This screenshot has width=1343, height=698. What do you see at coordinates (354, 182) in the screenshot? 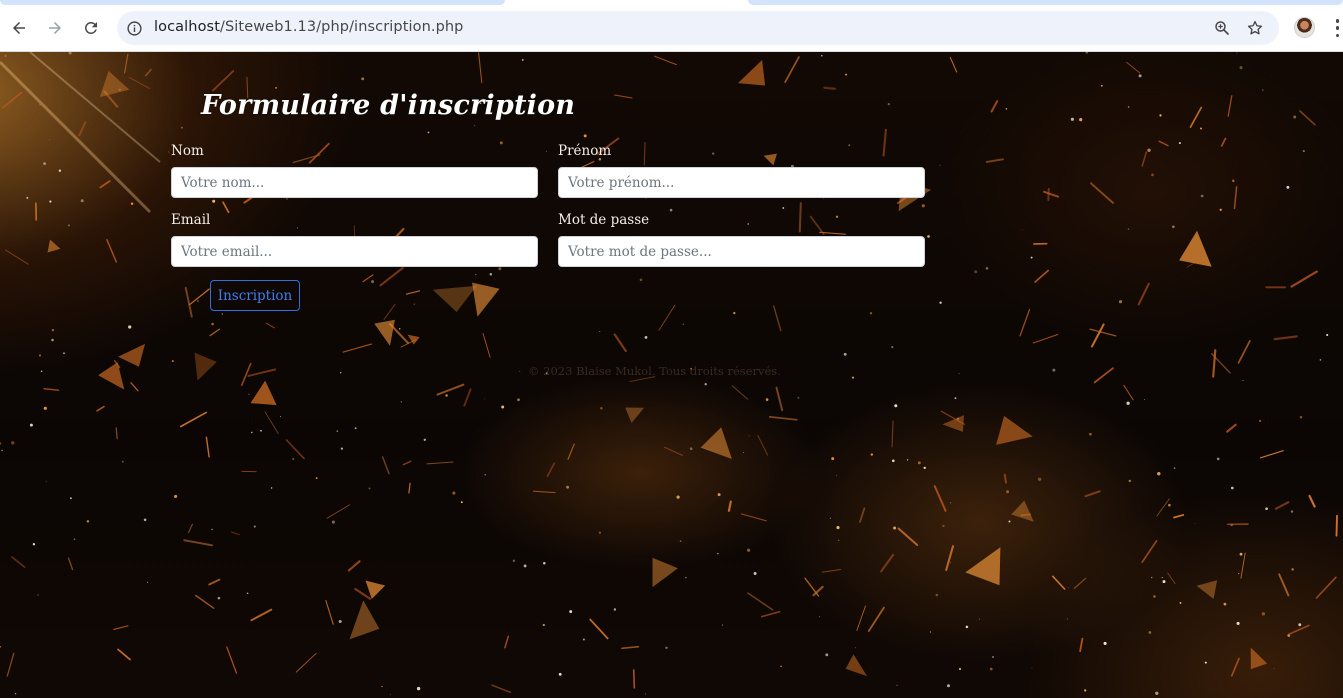
I see `nom-input` at bounding box center [354, 182].